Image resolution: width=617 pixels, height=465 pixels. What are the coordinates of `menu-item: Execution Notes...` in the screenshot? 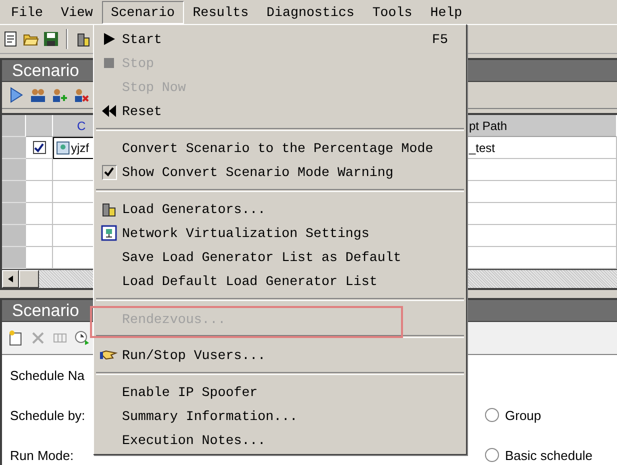 It's located at (280, 440).